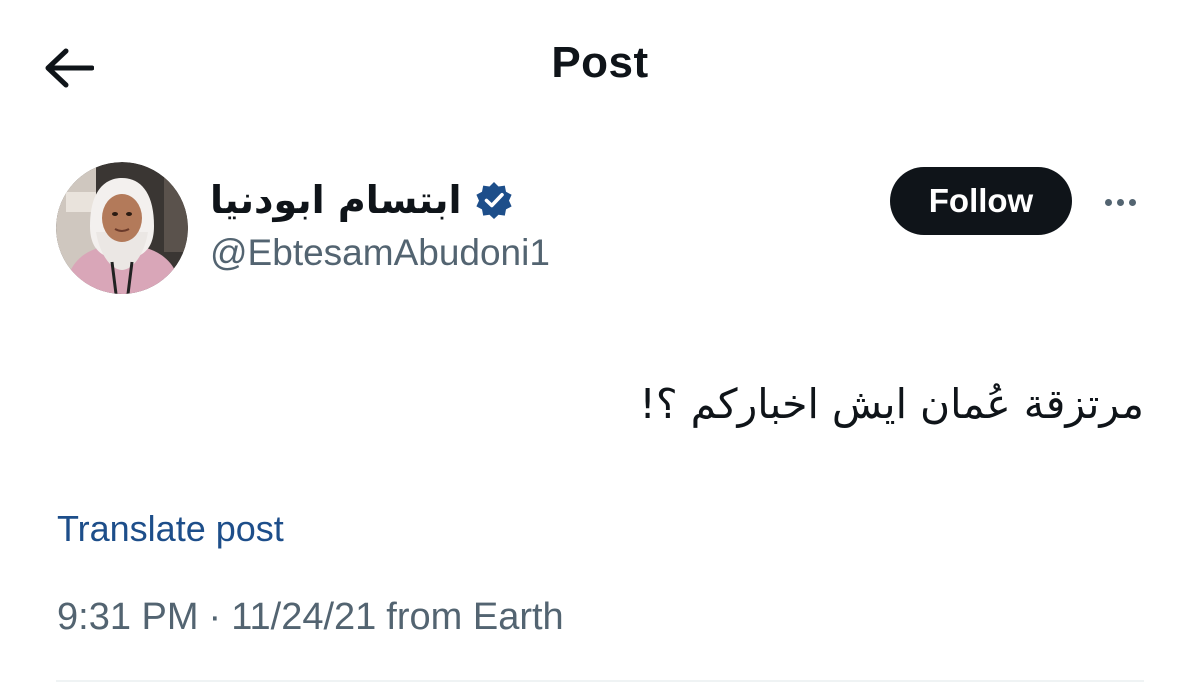  Describe the element at coordinates (336, 200) in the screenshot. I see `author-display-name: ابتسام ابودنيا` at that location.